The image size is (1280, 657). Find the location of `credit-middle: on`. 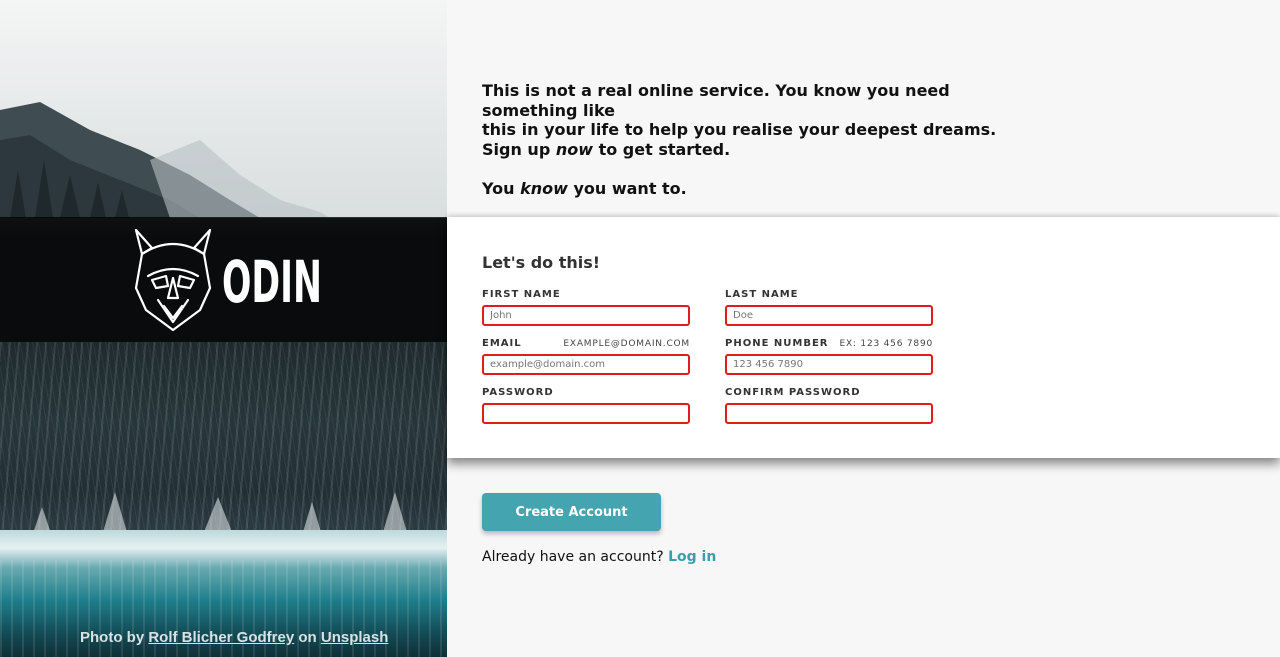

credit-middle: on is located at coordinates (307, 637).